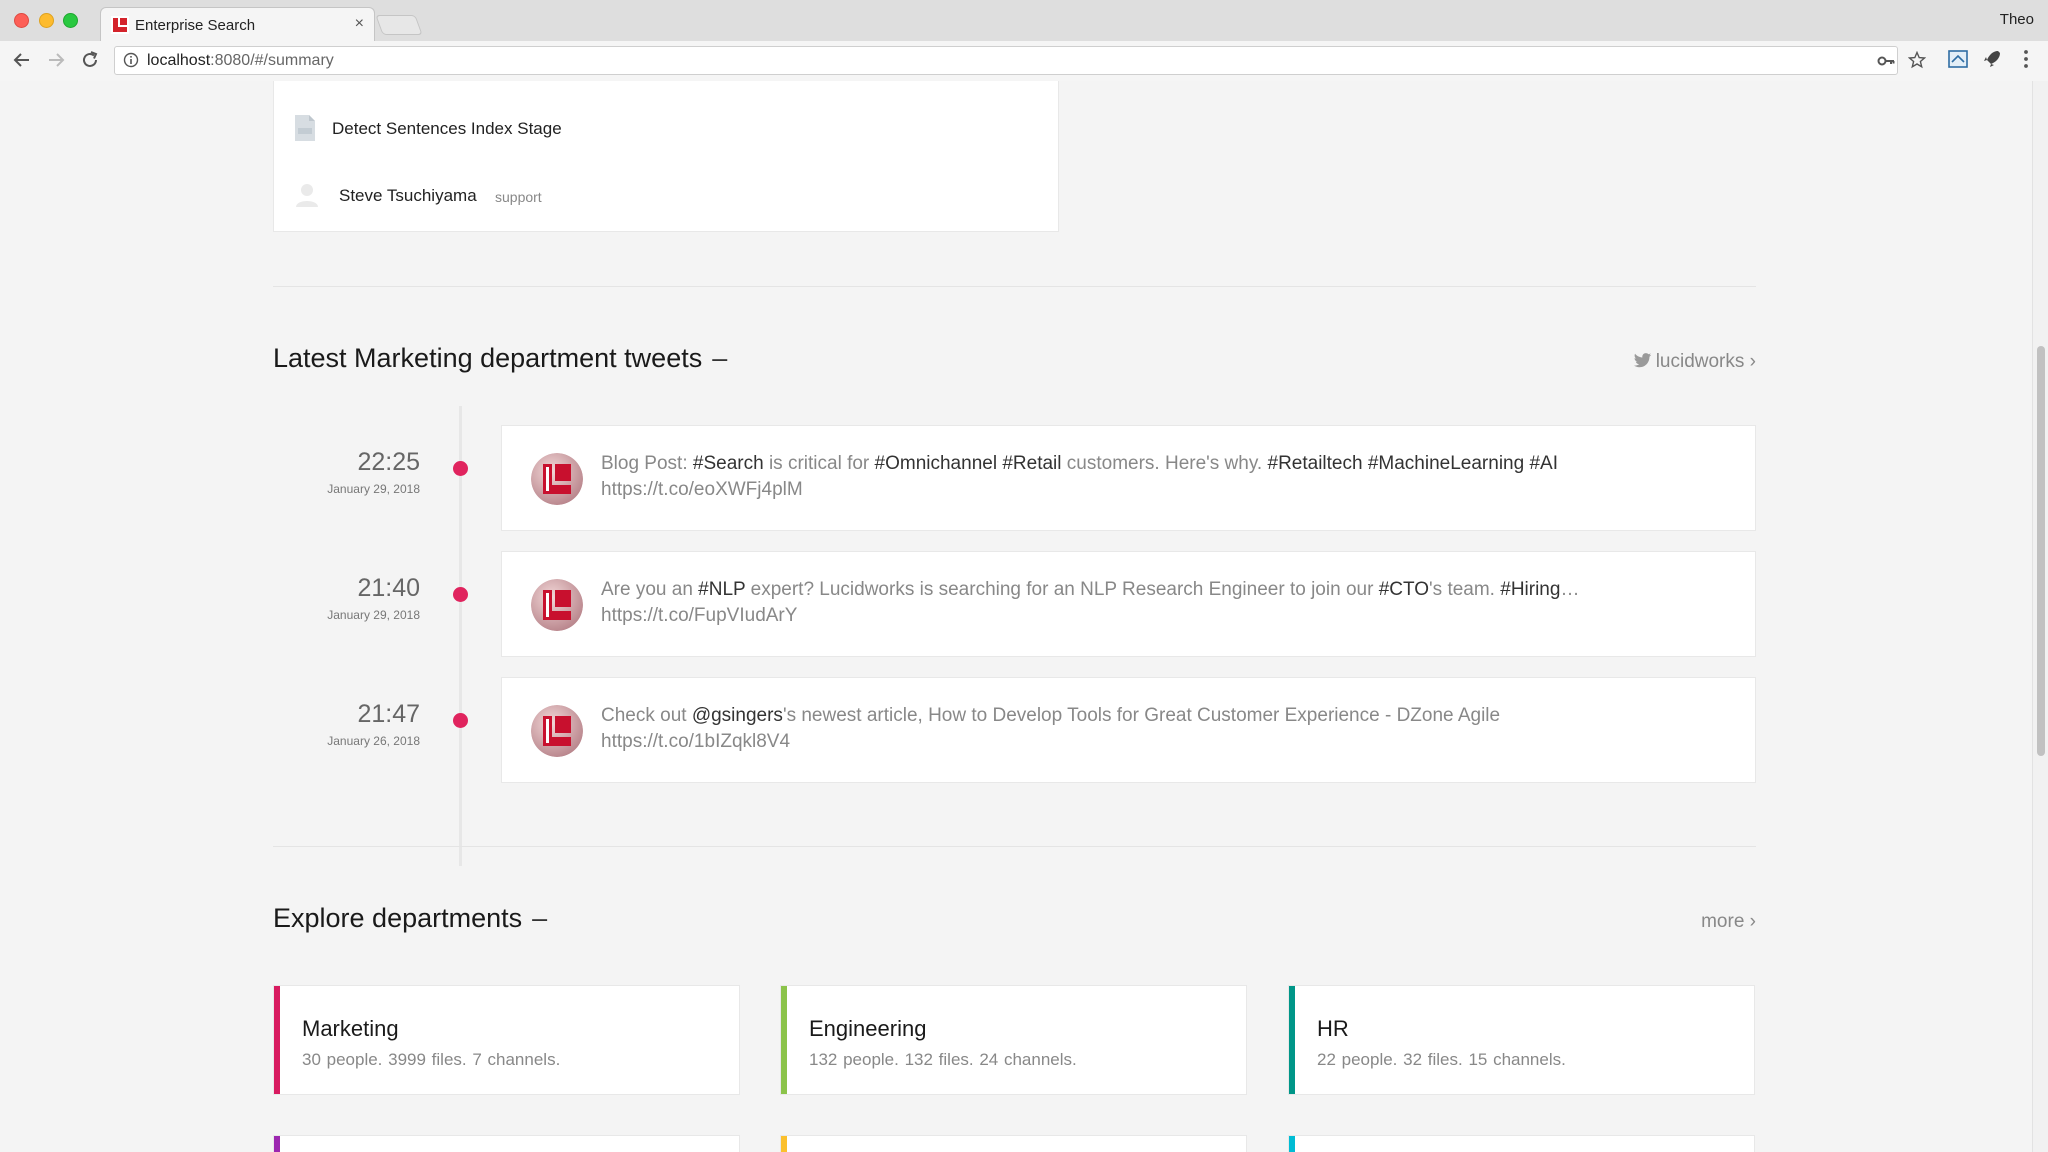  I want to click on new-tab-button, so click(399, 25).